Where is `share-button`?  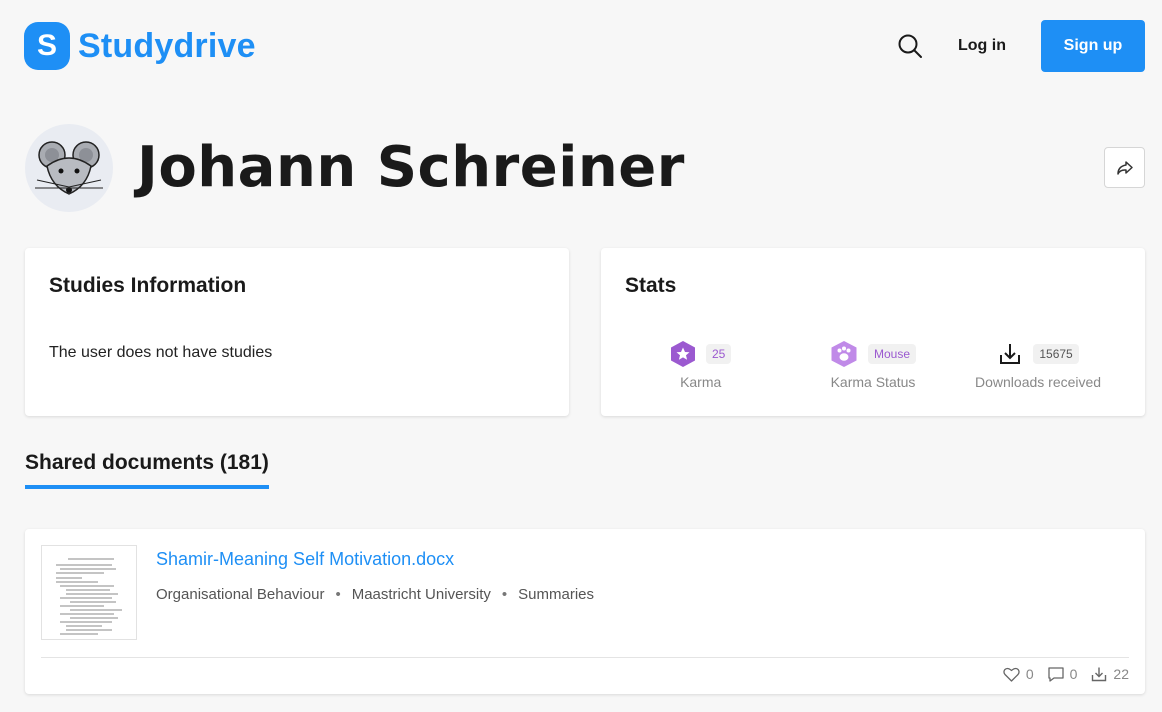 share-button is located at coordinates (1124, 167).